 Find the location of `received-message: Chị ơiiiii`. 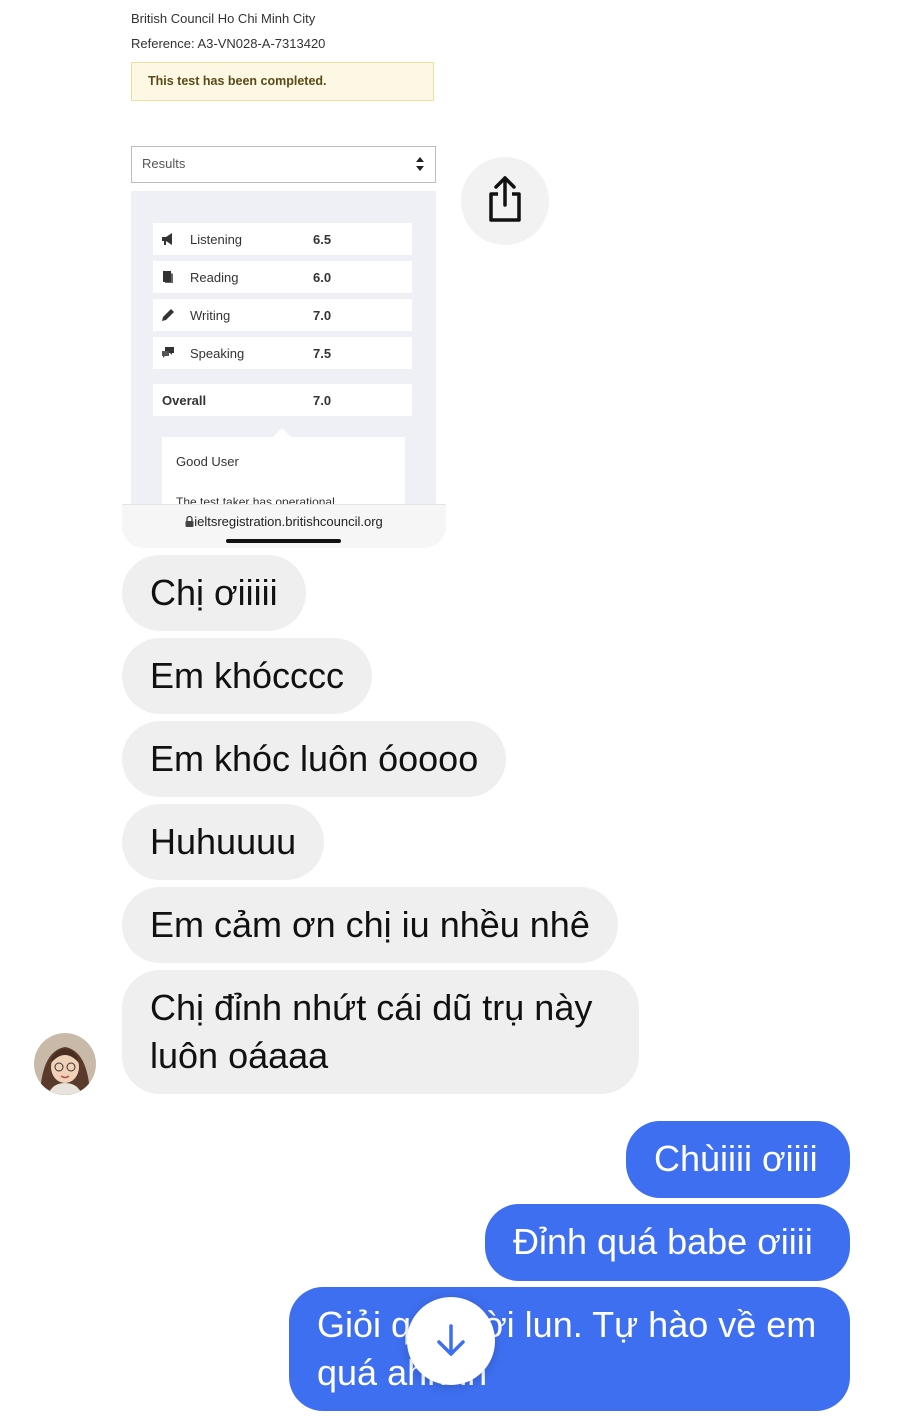

received-message: Chị ơiiiii is located at coordinates (214, 593).